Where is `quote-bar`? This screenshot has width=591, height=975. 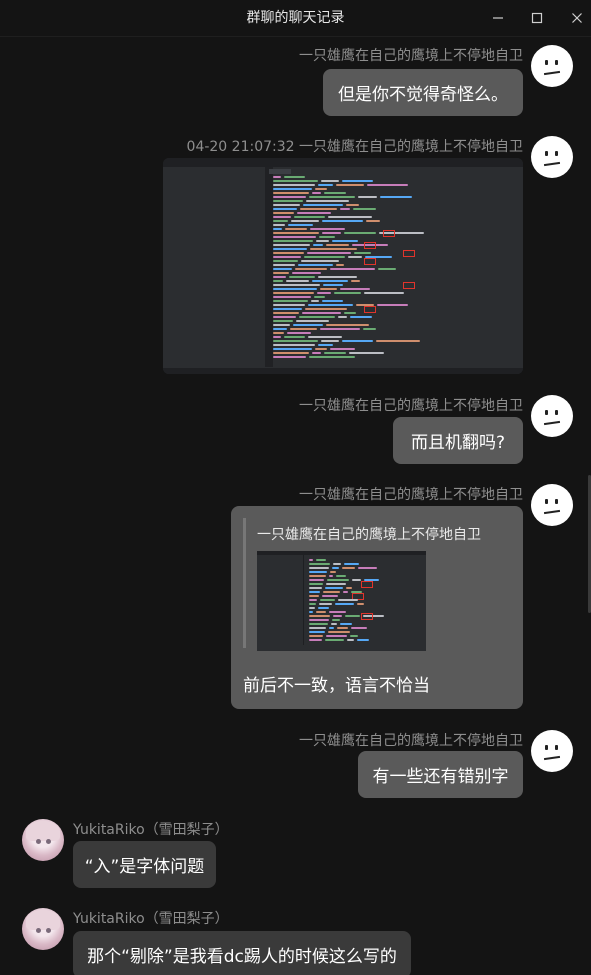
quote-bar is located at coordinates (244, 583).